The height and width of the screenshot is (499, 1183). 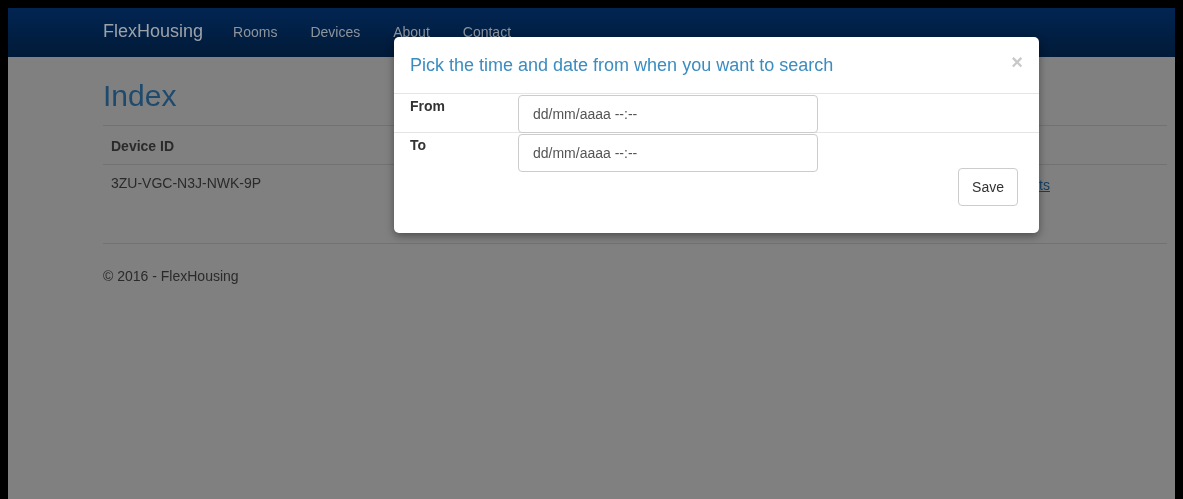 I want to click on column-header: Device ID, so click(x=143, y=146).